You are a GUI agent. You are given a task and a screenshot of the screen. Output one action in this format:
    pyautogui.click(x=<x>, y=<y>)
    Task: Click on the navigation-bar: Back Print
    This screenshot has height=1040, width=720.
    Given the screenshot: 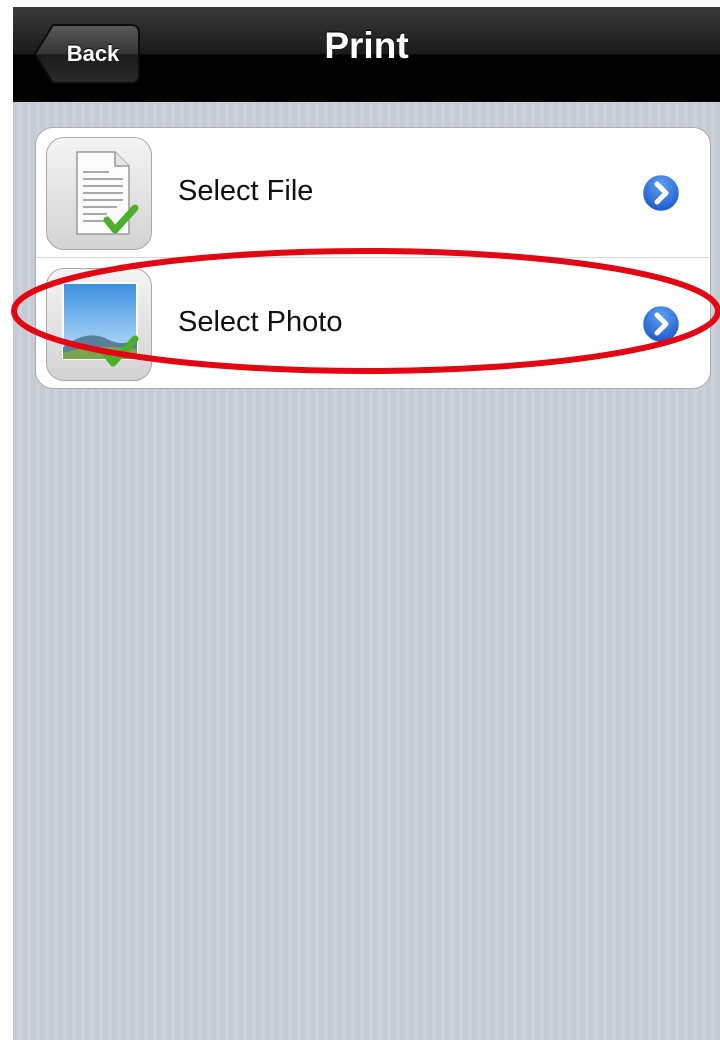 What is the action you would take?
    pyautogui.click(x=366, y=54)
    